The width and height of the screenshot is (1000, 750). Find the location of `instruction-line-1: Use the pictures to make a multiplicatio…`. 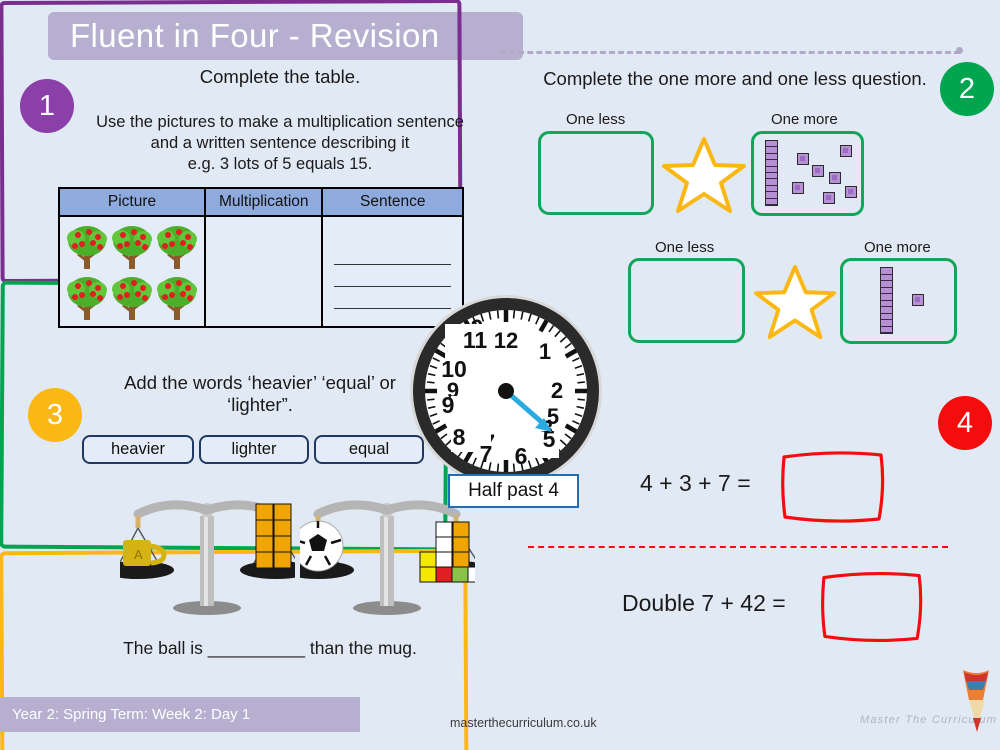

instruction-line-1: Use the pictures to make a multiplicatio… is located at coordinates (280, 122).